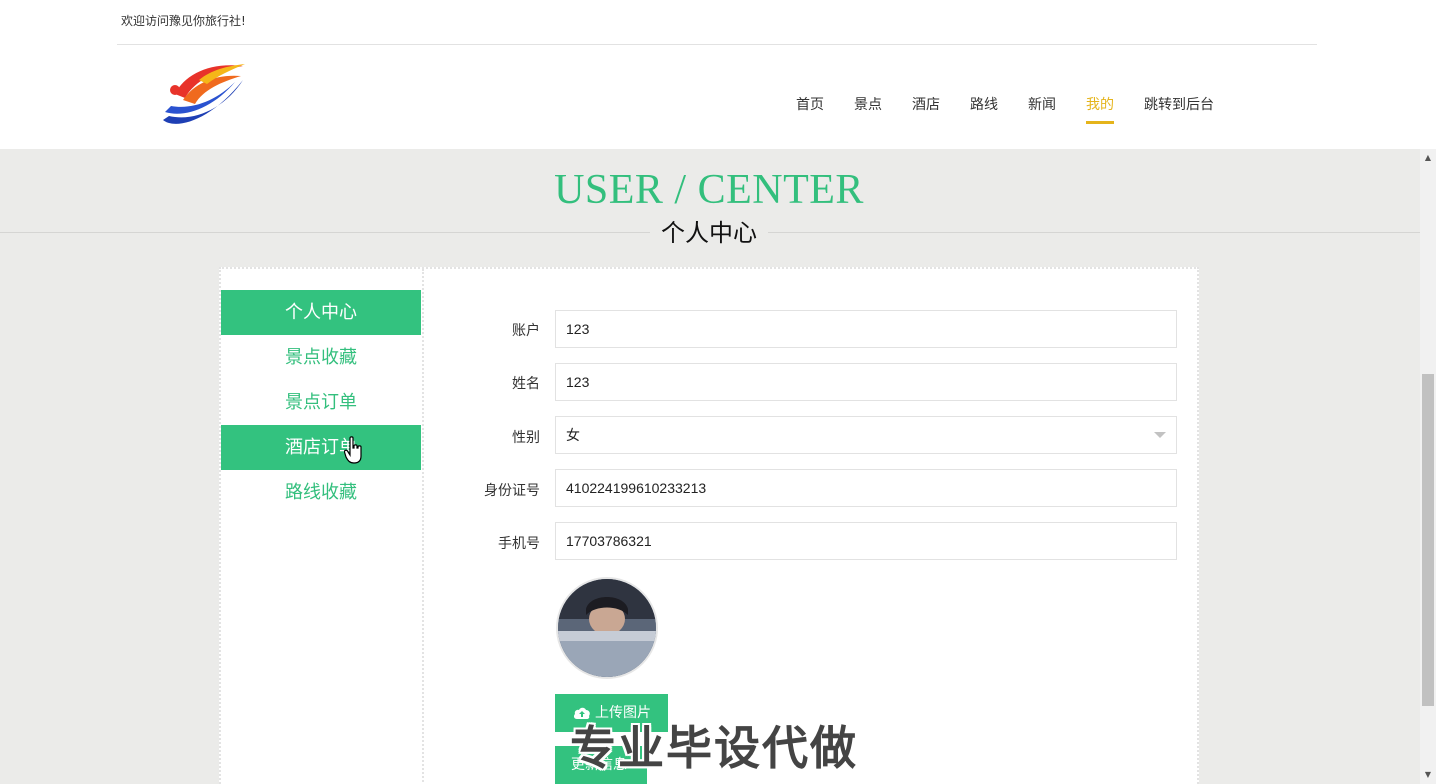 This screenshot has height=784, width=1436. What do you see at coordinates (322, 526) in the screenshot?
I see `sidebar-menu: 个人中心 景点收藏 景点订单 酒店订单 路线收藏` at bounding box center [322, 526].